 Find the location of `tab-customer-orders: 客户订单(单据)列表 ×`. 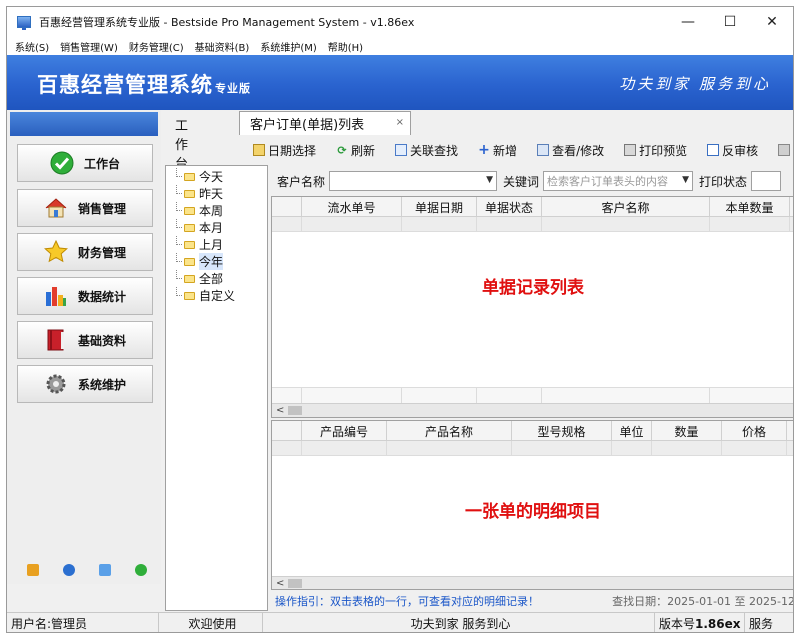

tab-customer-orders: 客户订单(单据)列表 × is located at coordinates (325, 123).